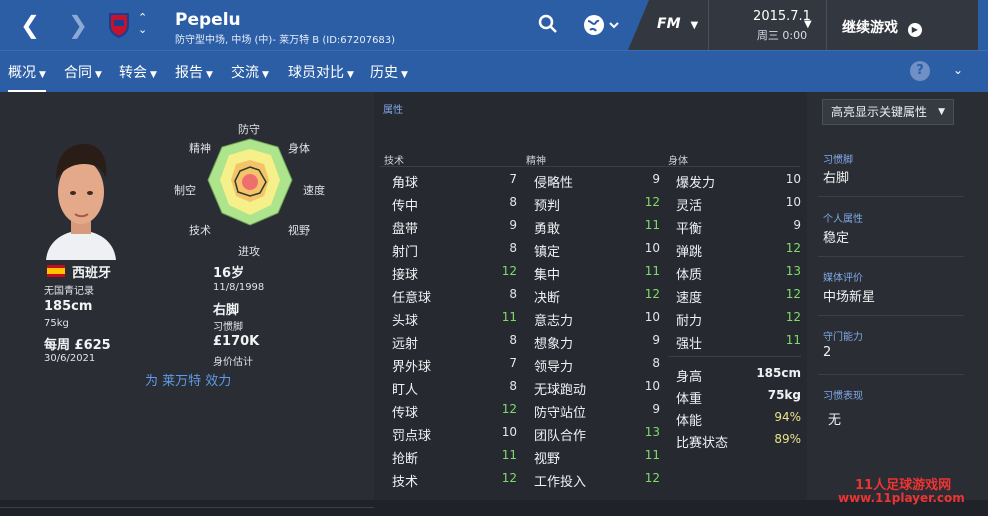  I want to click on radar-label-technique: 技术, so click(200, 230).